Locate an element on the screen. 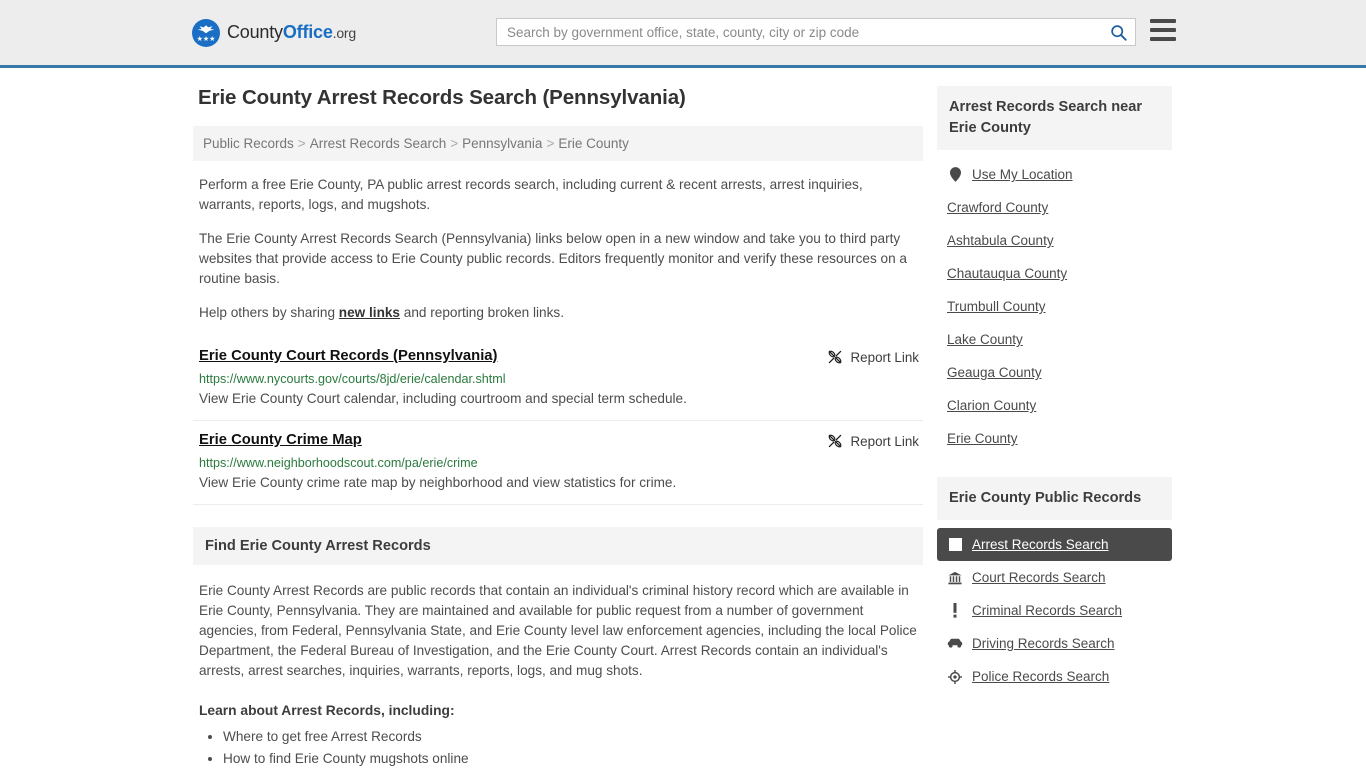  search-icon is located at coordinates (1118, 32).